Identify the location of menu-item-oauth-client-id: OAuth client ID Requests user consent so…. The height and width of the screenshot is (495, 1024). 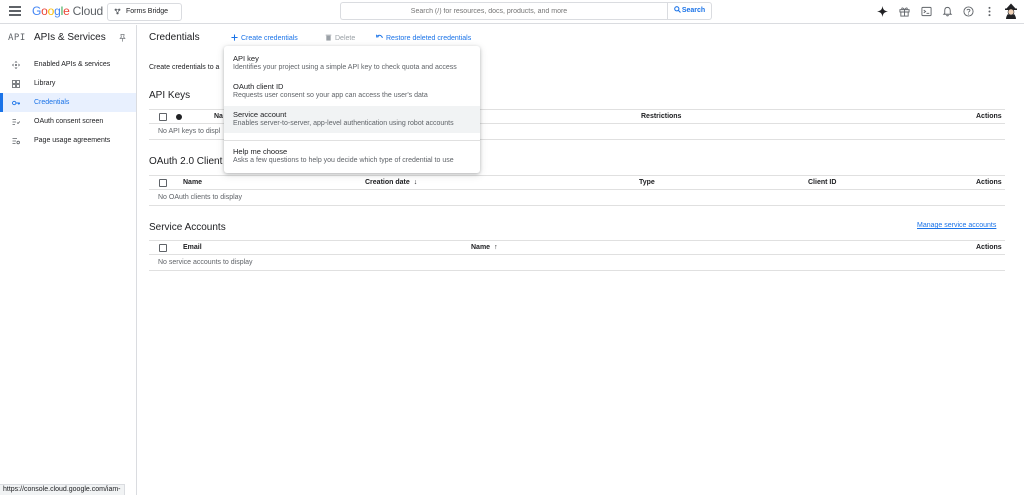
(352, 91).